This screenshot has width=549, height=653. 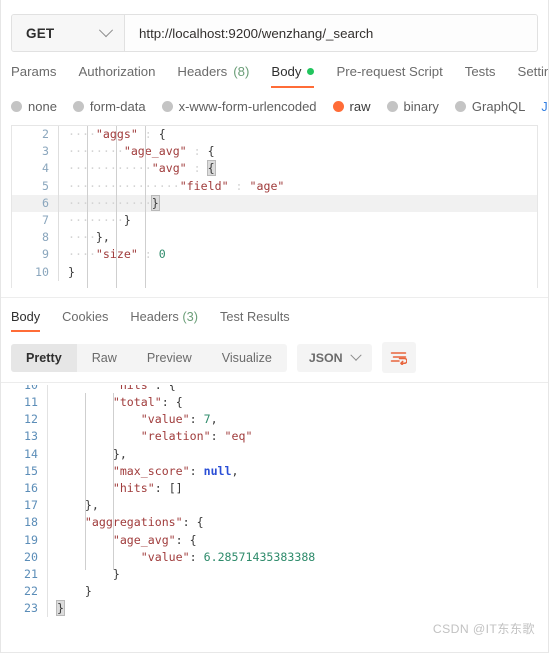 What do you see at coordinates (259, 556) in the screenshot?
I see `code-token: 6.28571435383388` at bounding box center [259, 556].